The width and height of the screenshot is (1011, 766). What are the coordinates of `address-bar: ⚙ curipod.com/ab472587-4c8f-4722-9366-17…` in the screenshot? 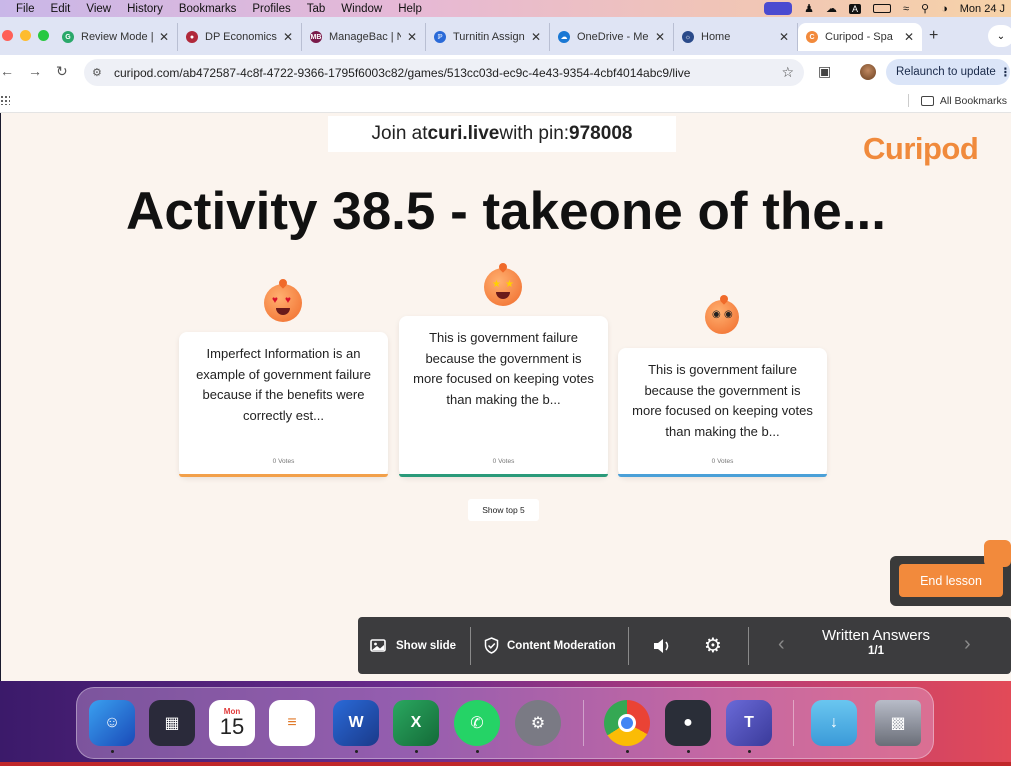 It's located at (444, 72).